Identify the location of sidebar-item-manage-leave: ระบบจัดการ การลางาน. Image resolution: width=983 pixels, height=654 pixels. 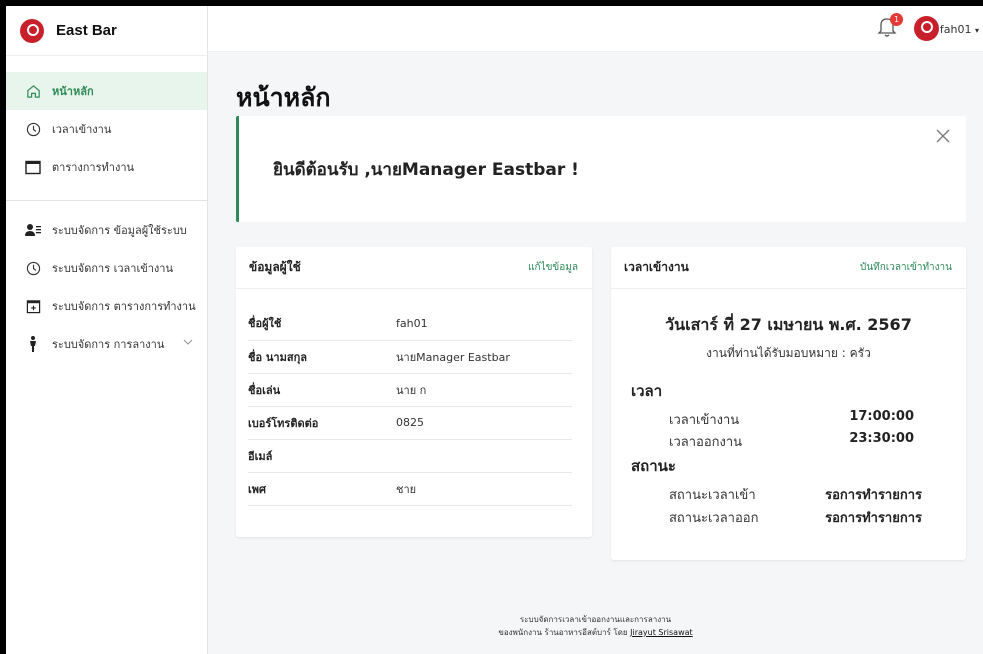
(106, 344).